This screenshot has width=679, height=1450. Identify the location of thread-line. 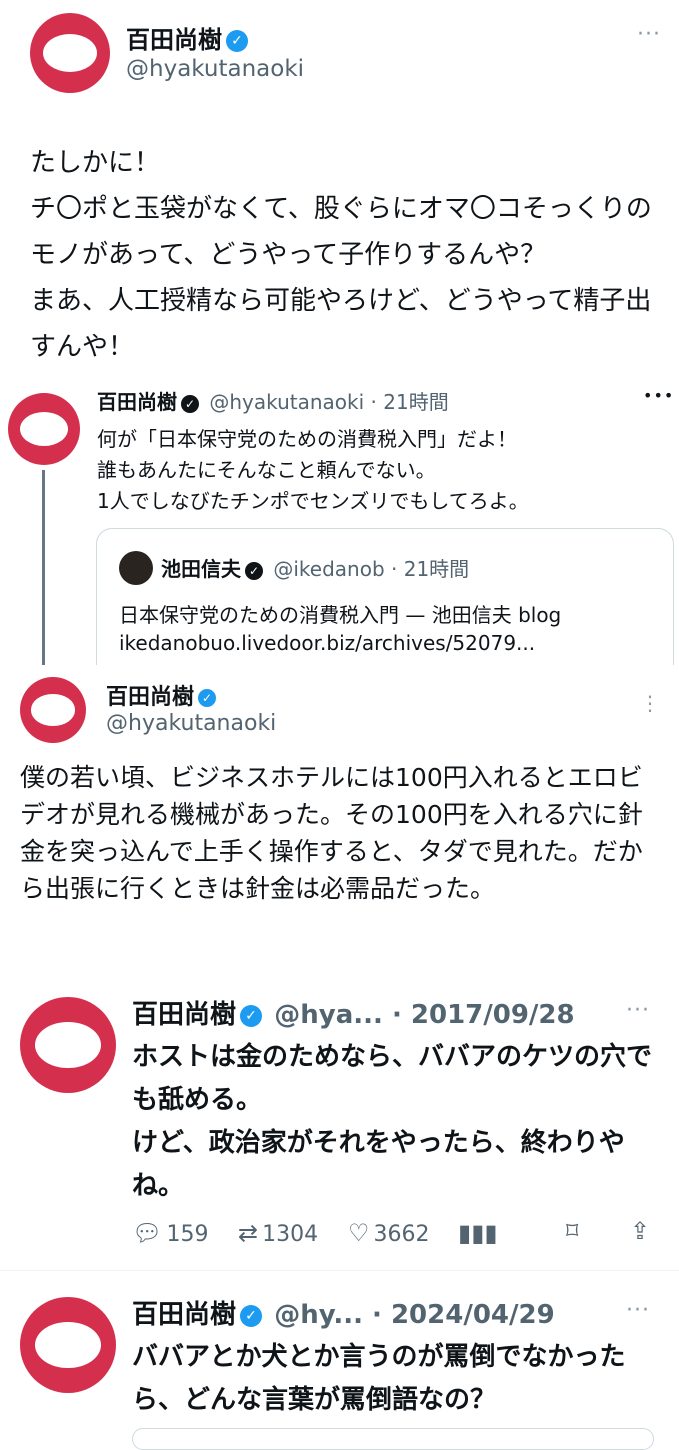
(43, 567).